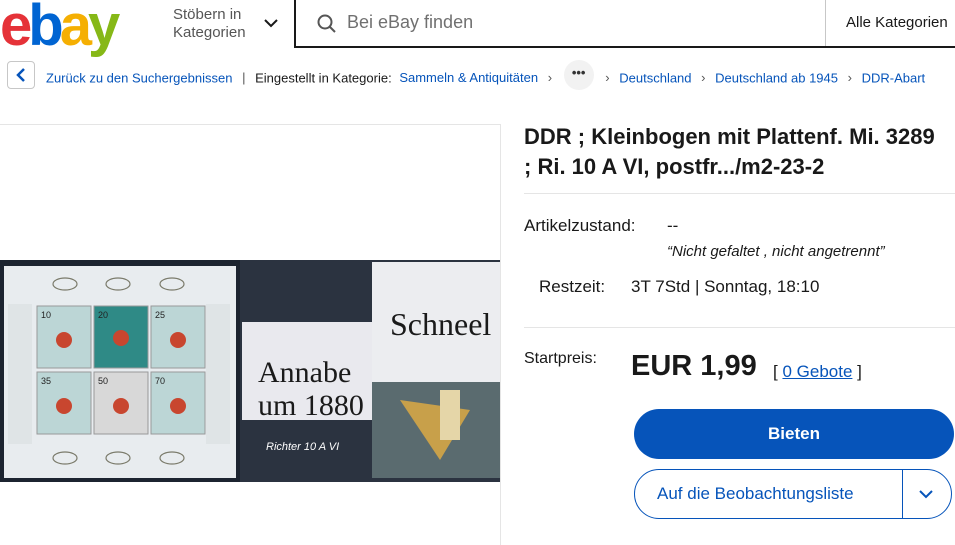 Image resolution: width=955 pixels, height=545 pixels. Describe the element at coordinates (103, 381) in the screenshot. I see `svg-text: 50` at that location.